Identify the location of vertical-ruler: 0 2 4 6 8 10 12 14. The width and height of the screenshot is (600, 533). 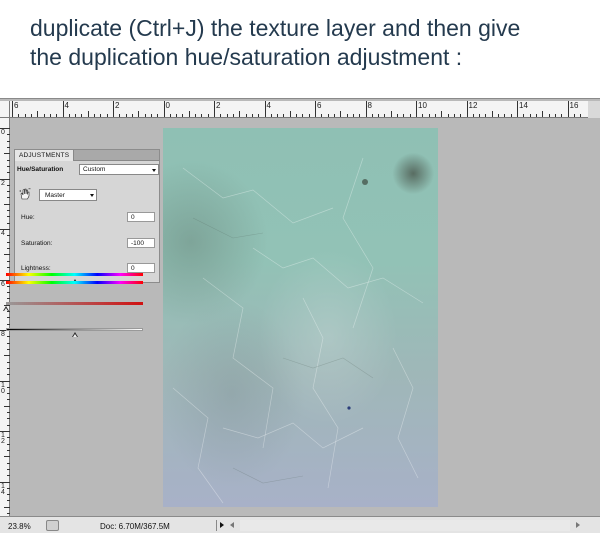
(5, 317).